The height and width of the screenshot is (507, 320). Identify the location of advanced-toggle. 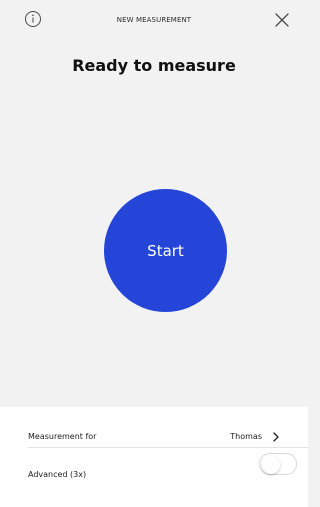
(278, 464).